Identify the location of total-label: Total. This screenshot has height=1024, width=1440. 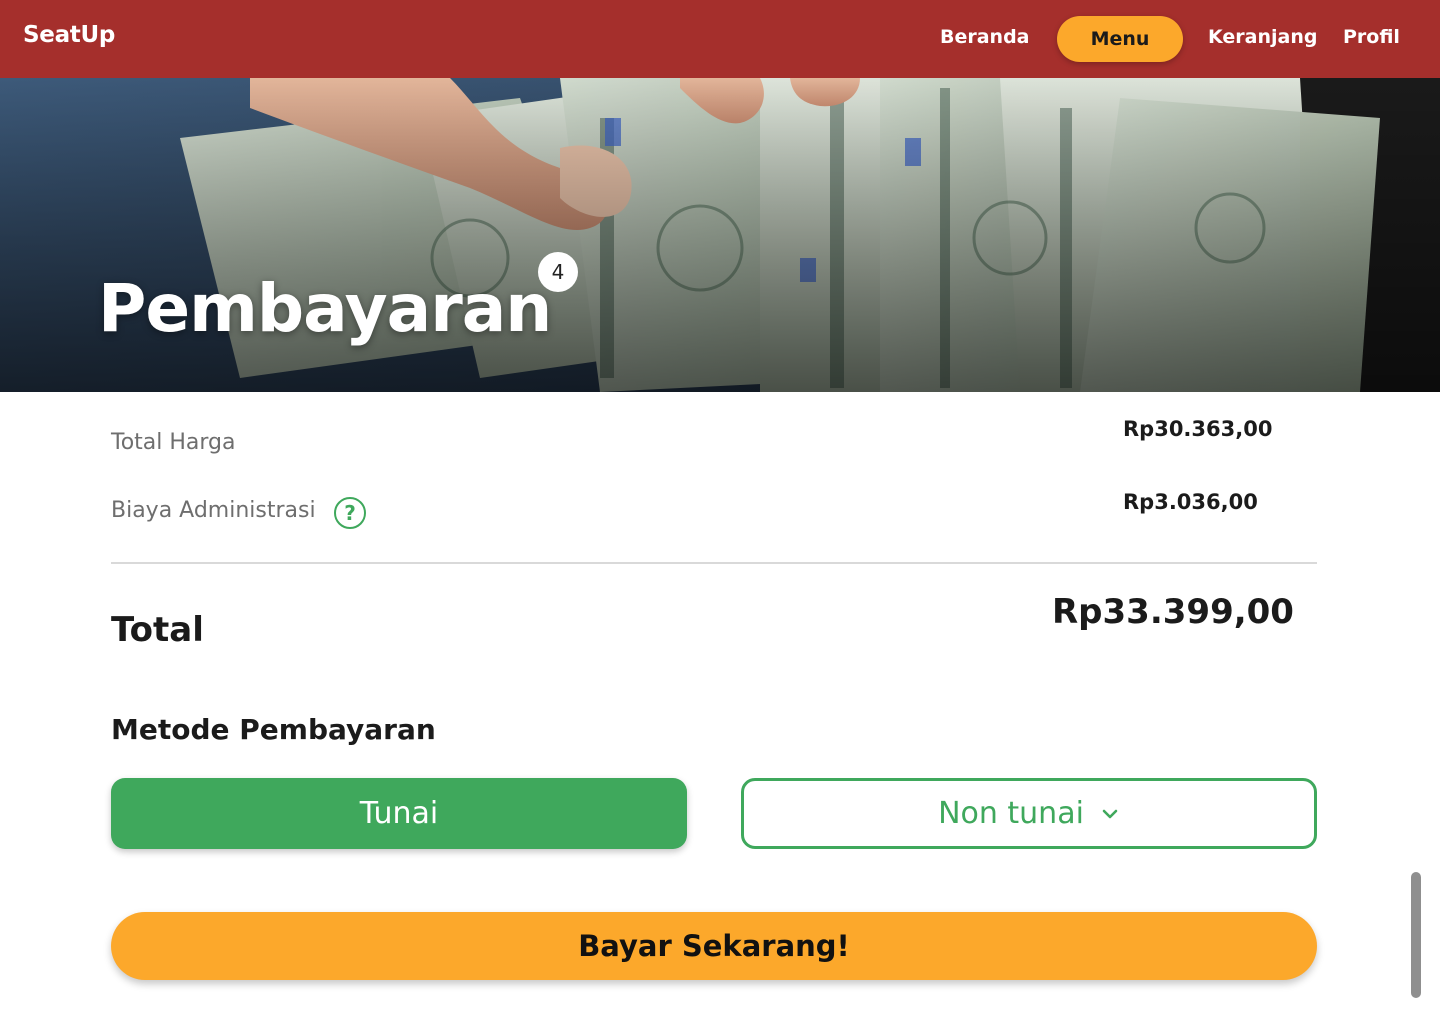
(157, 630).